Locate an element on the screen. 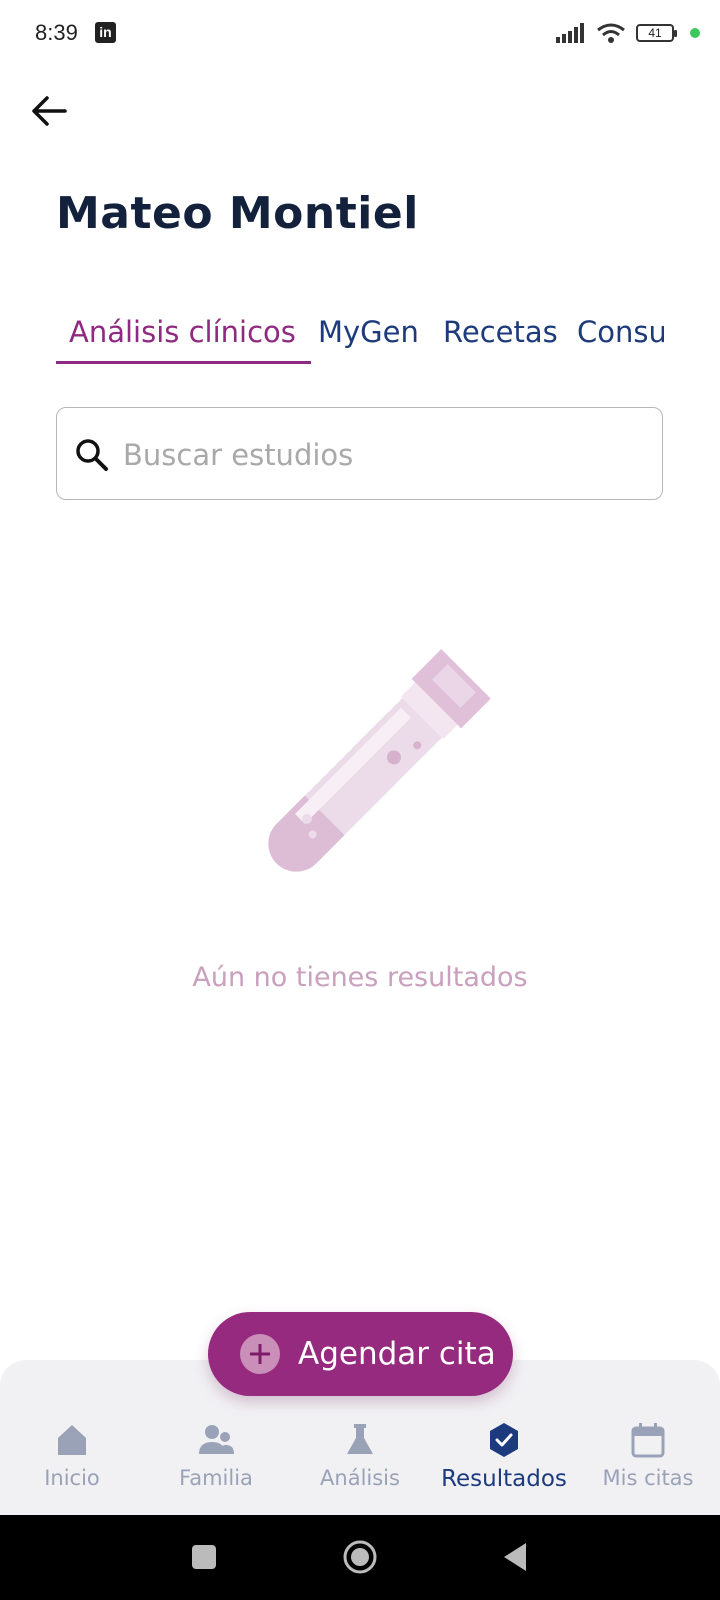 This screenshot has height=1600, width=720. plus-icon is located at coordinates (260, 1354).